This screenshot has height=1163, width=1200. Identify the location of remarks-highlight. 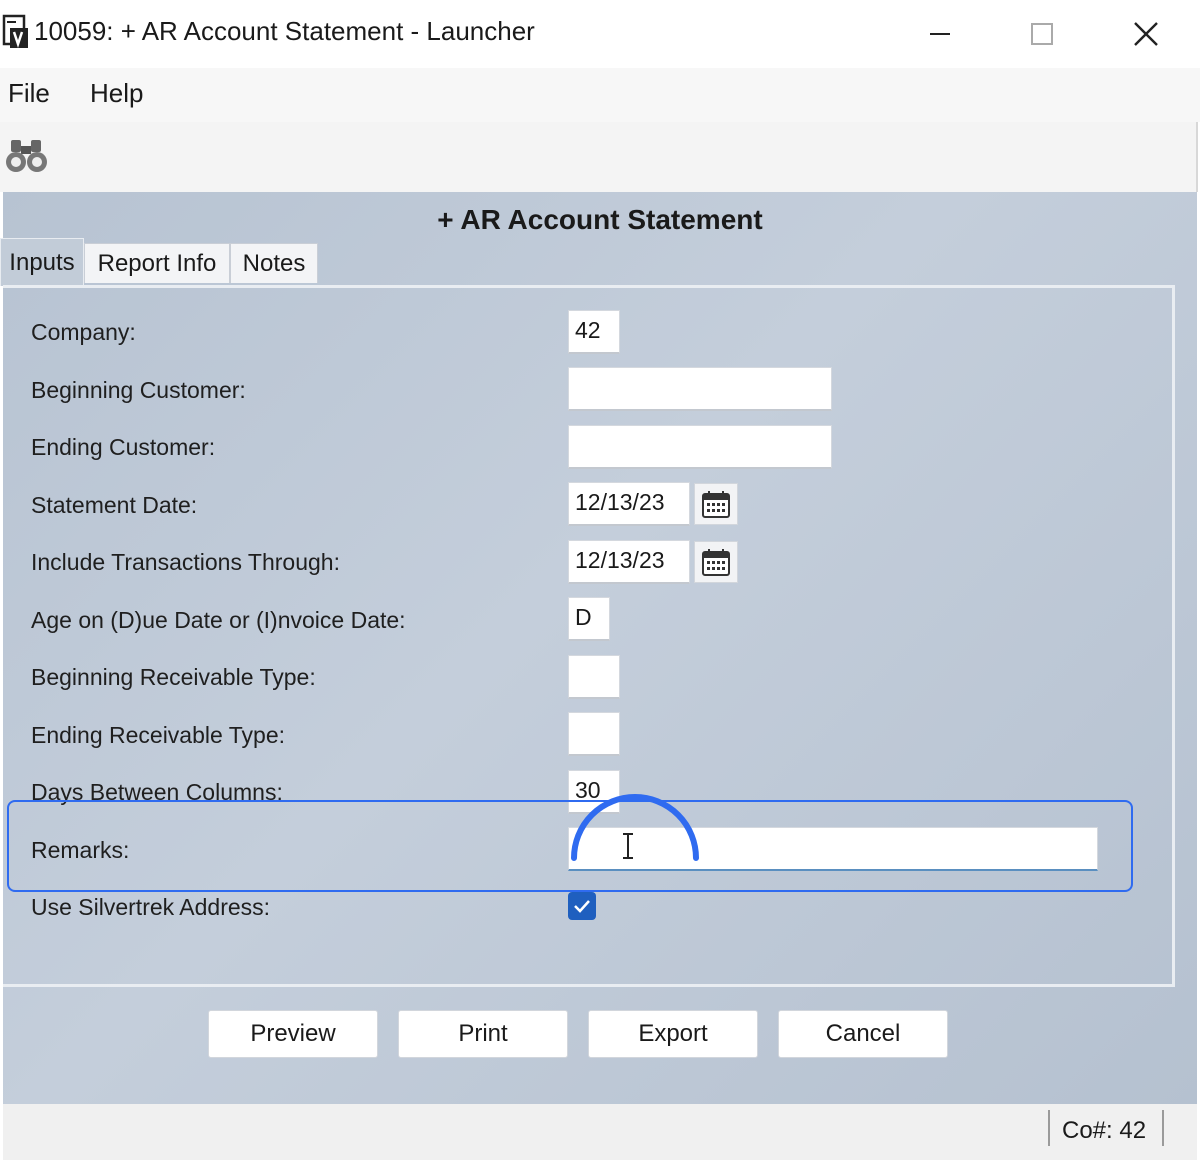
(570, 846).